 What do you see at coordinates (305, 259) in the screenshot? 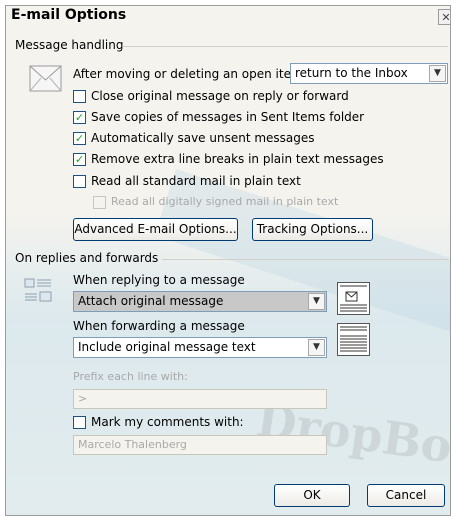
I see `replies-divider` at bounding box center [305, 259].